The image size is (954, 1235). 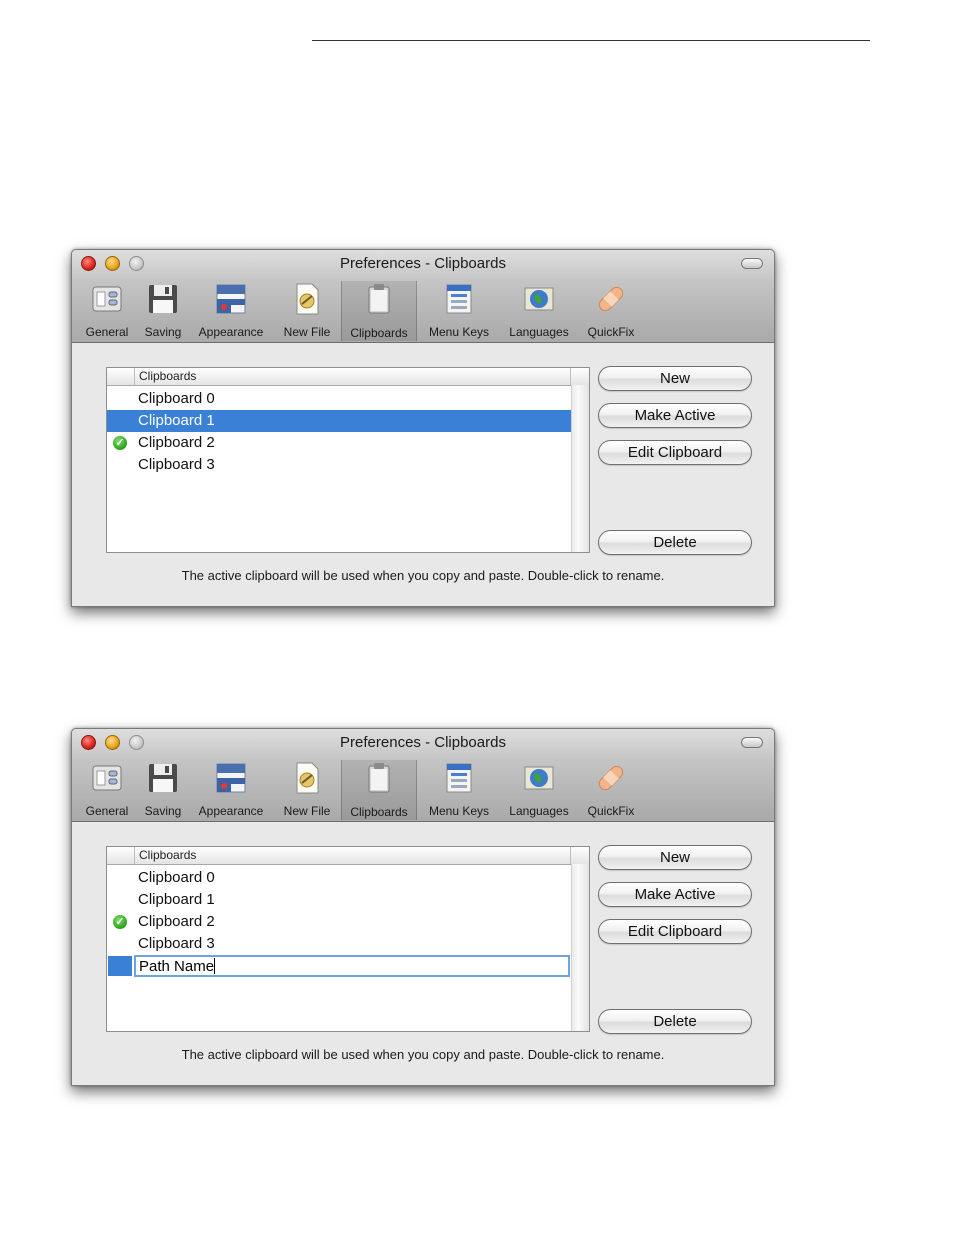 What do you see at coordinates (231, 778) in the screenshot?
I see `appearance-icon` at bounding box center [231, 778].